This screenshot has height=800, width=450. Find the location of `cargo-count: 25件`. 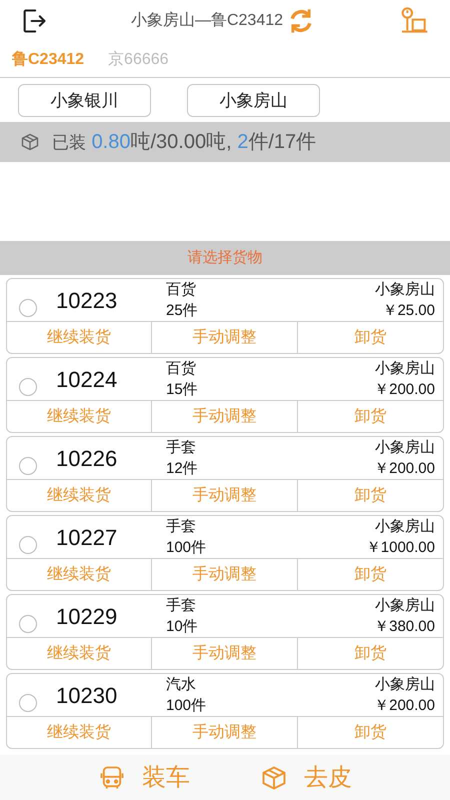

cargo-count: 25件 is located at coordinates (182, 311).